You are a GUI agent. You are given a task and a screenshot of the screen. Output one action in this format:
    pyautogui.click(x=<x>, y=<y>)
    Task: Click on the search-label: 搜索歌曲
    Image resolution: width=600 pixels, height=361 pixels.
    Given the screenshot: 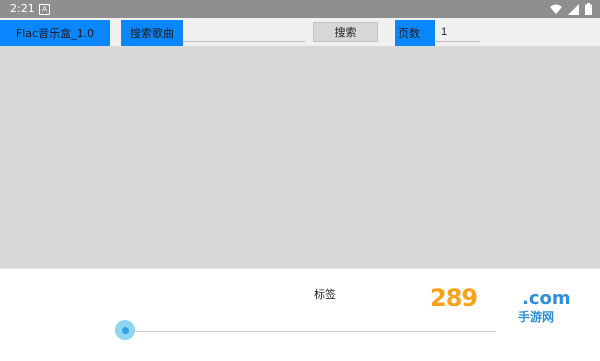 What is the action you would take?
    pyautogui.click(x=152, y=33)
    